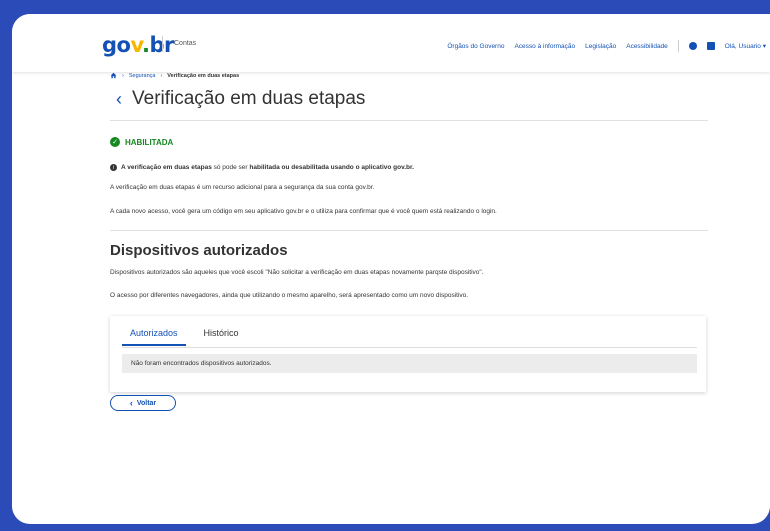 This screenshot has height=531, width=770. I want to click on nav-legislacao: Legislação, so click(600, 46).